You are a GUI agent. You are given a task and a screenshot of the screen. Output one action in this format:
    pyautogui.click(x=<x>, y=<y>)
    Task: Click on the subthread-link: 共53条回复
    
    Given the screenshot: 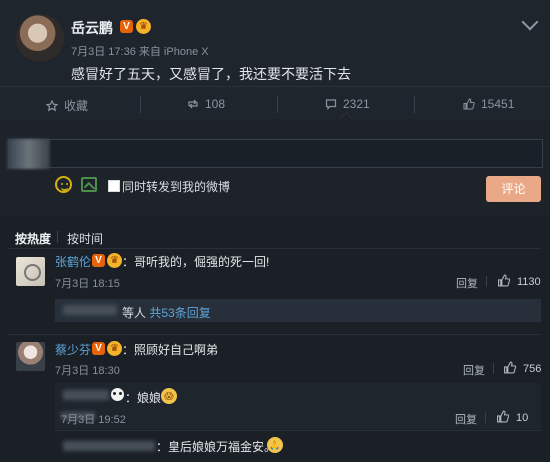 What is the action you would take?
    pyautogui.click(x=179, y=313)
    